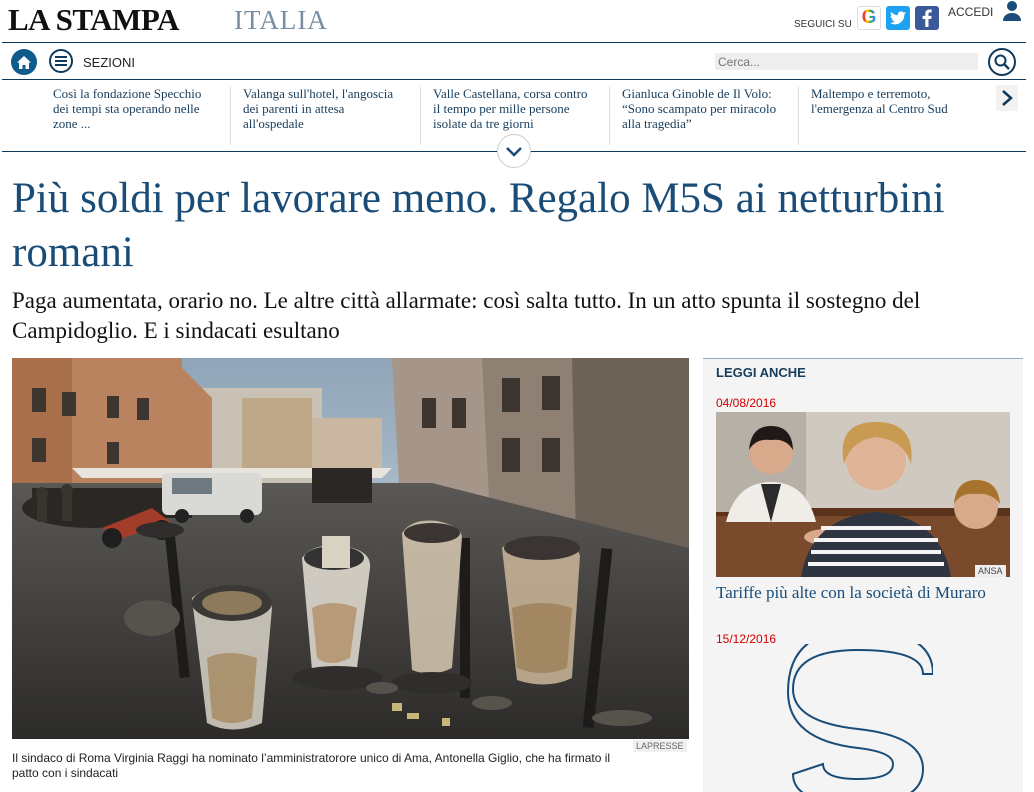 The width and height of the screenshot is (1034, 792). I want to click on ticker-next-button, so click(1007, 98).